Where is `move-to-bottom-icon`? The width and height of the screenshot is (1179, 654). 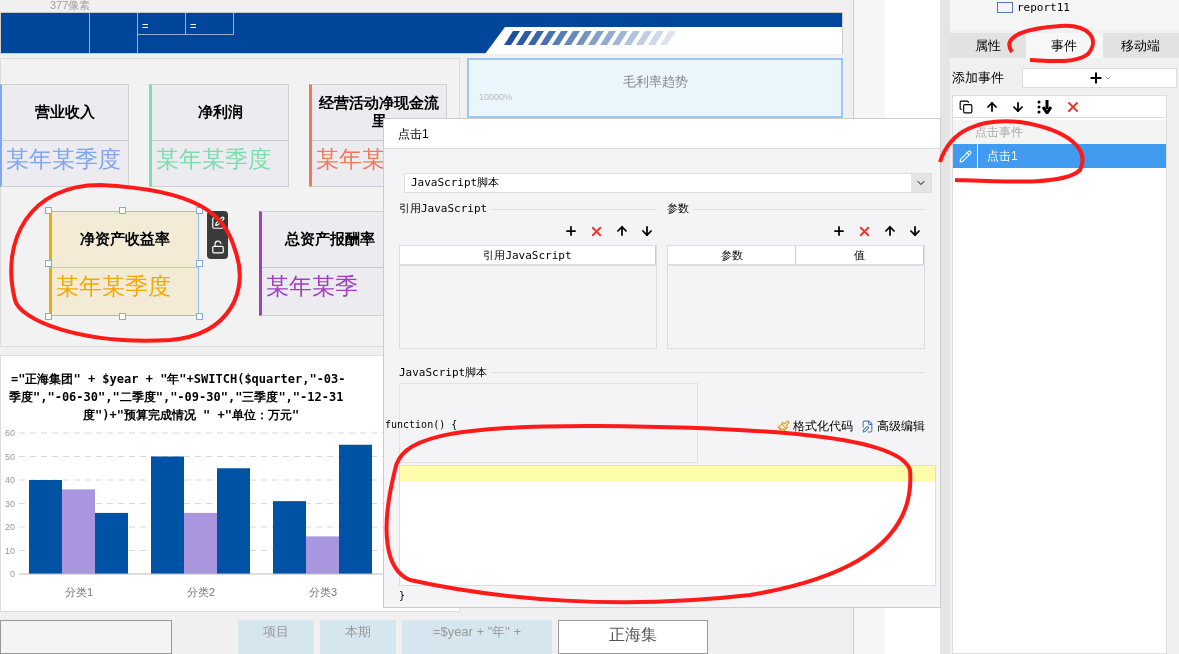
move-to-bottom-icon is located at coordinates (1045, 106).